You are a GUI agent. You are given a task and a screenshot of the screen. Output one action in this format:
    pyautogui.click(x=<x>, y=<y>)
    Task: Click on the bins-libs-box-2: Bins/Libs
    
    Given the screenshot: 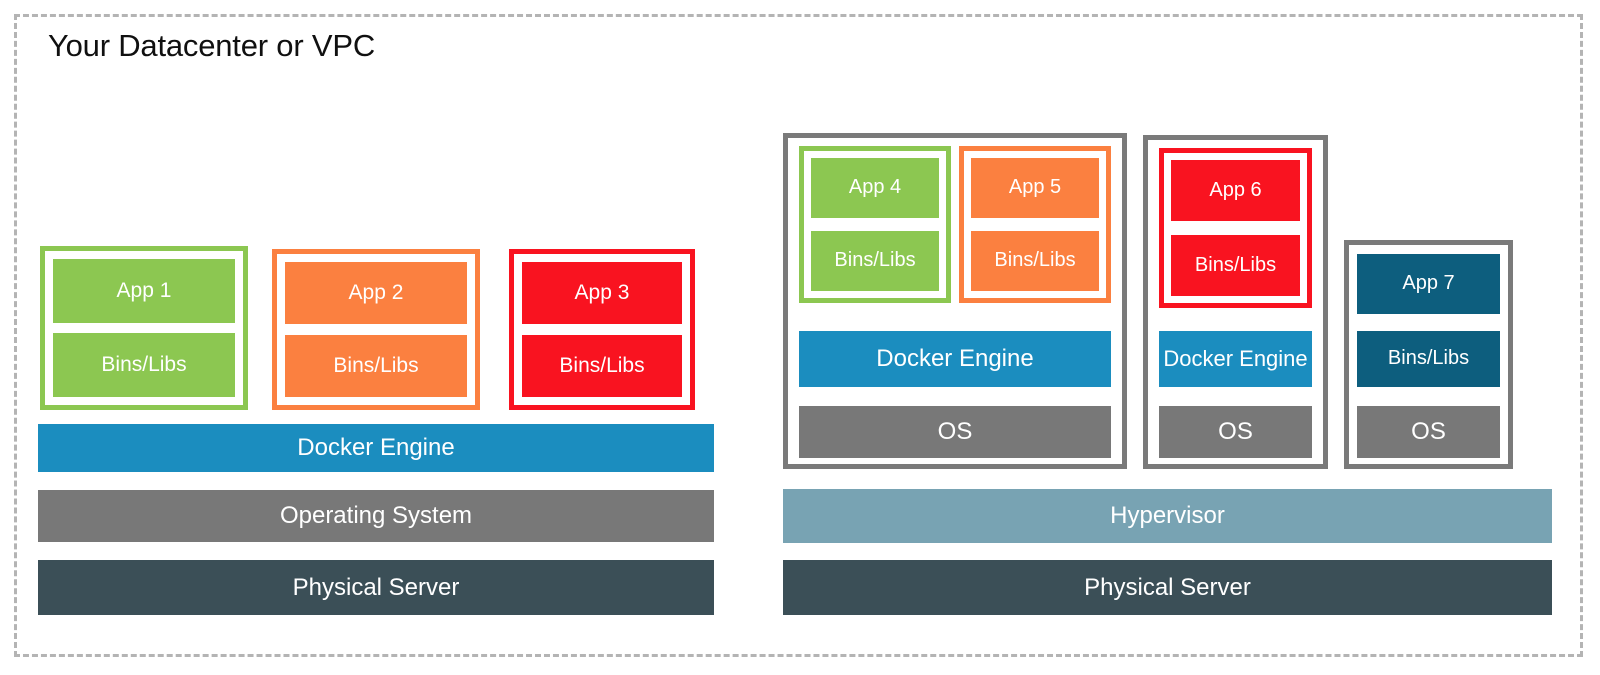 What is the action you would take?
    pyautogui.click(x=376, y=366)
    